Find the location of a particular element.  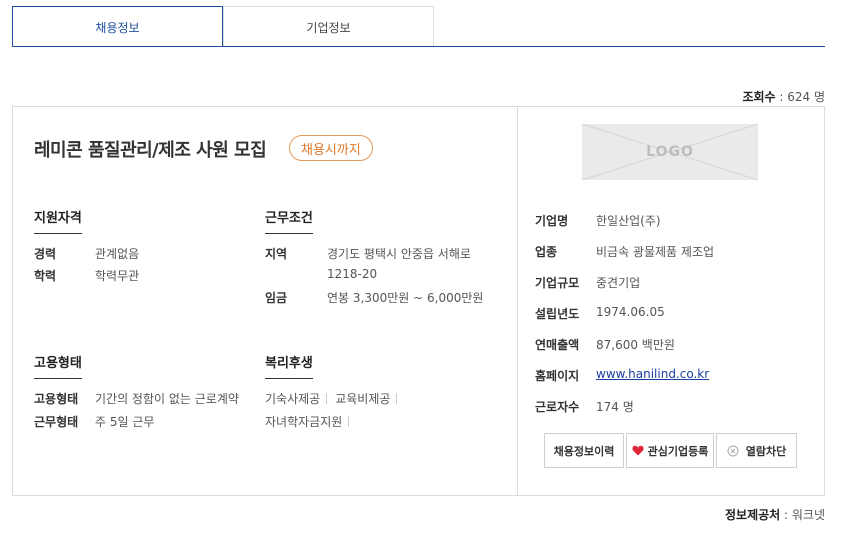

close-circle-icon is located at coordinates (733, 450).